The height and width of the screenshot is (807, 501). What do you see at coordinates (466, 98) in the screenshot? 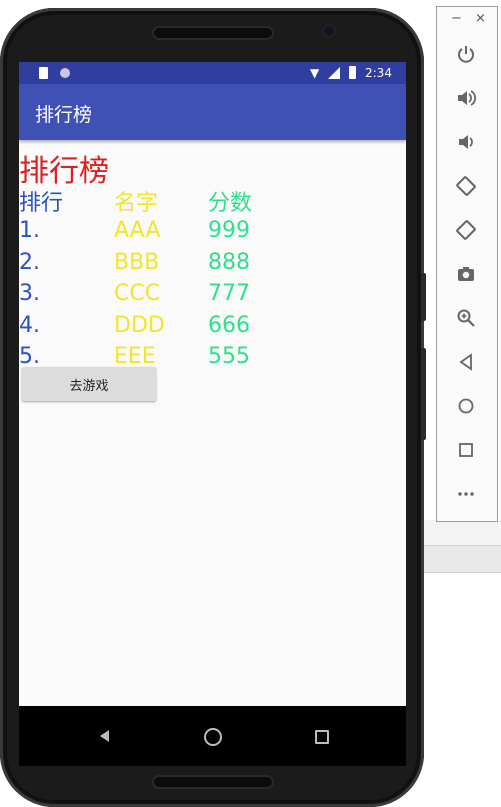
I see `volume-up-icon` at bounding box center [466, 98].